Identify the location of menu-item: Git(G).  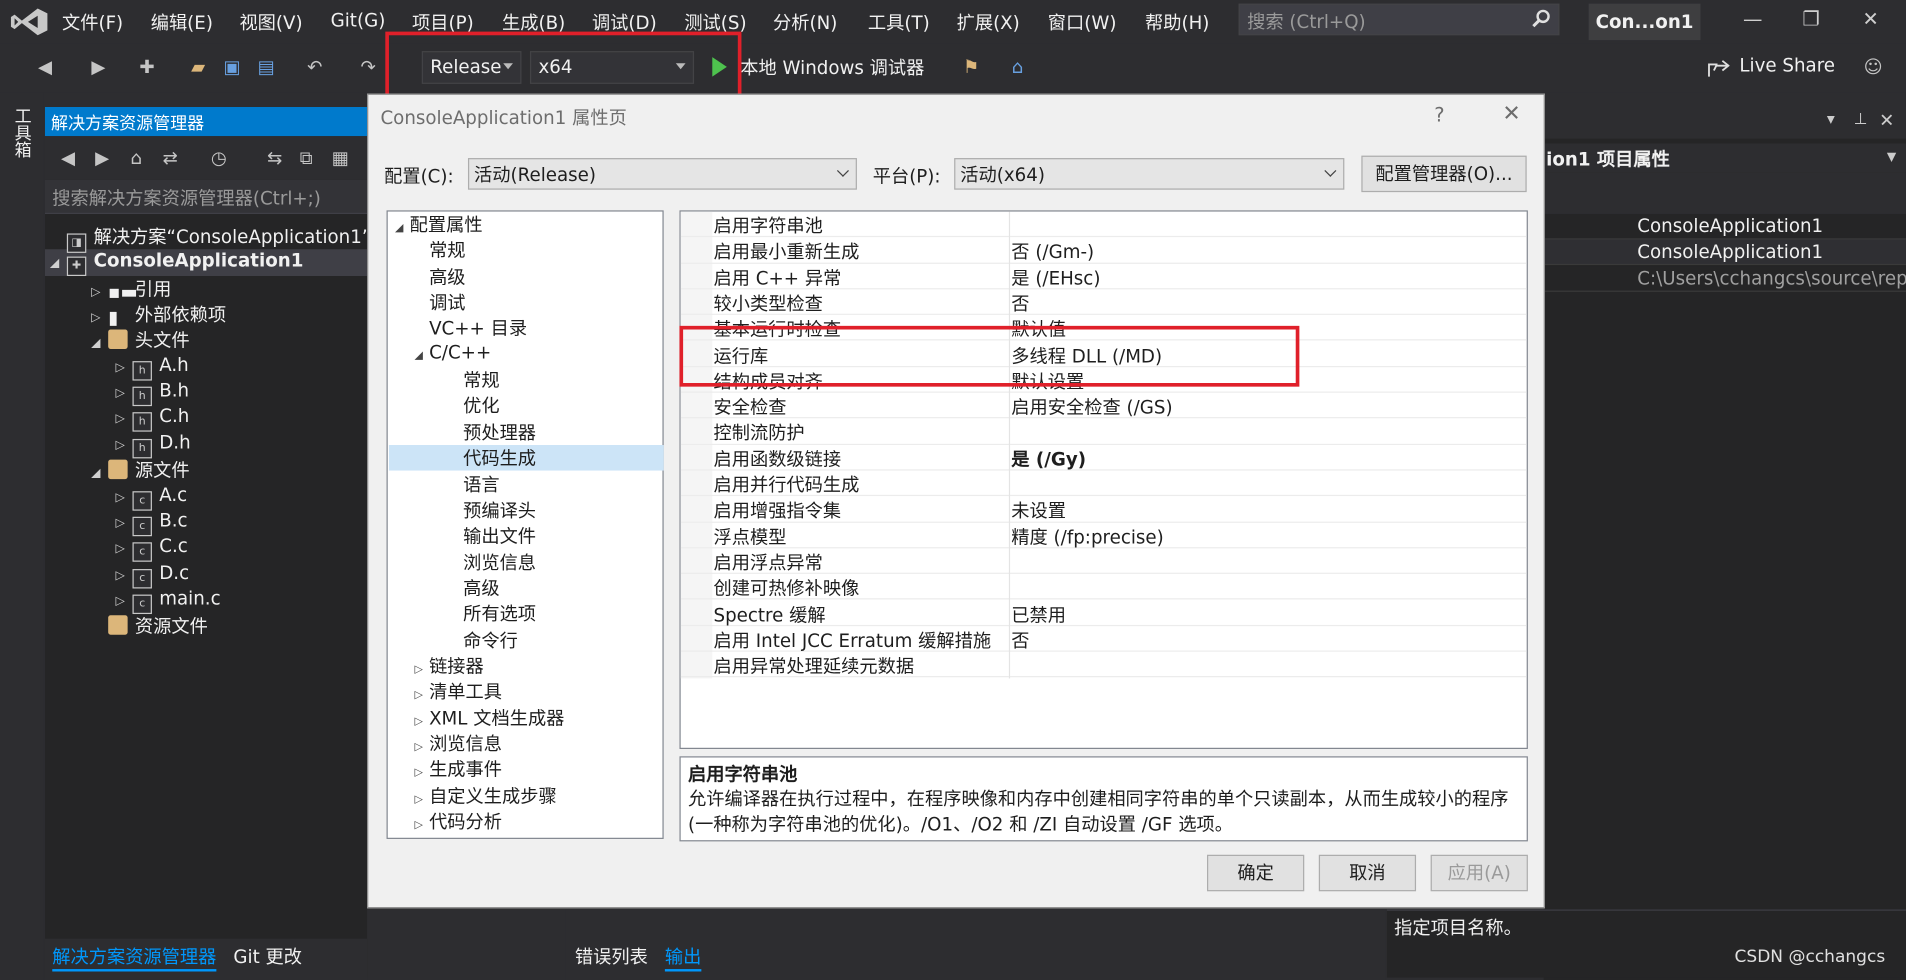
(358, 21).